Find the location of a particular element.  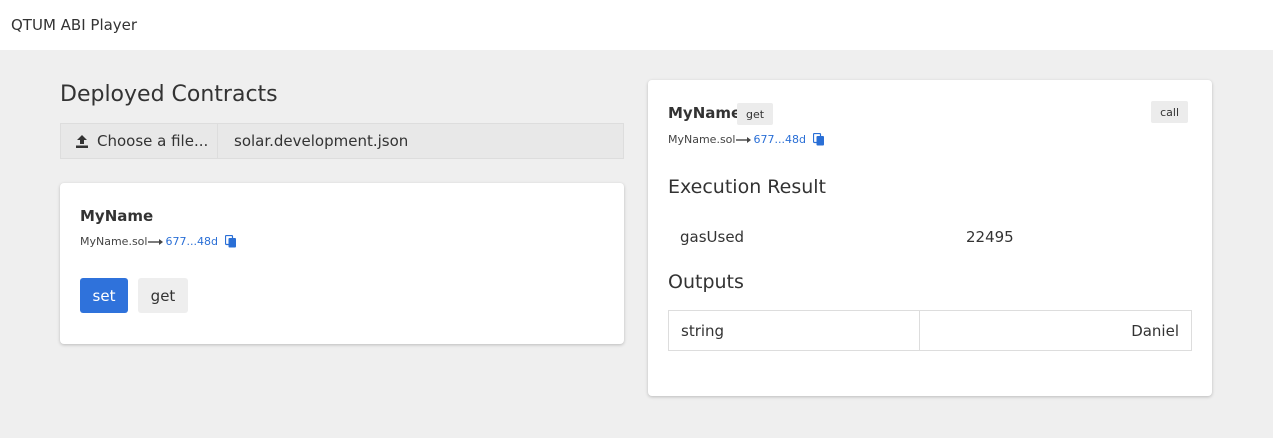

execution-row: gasUsed 22495 is located at coordinates (930, 237).